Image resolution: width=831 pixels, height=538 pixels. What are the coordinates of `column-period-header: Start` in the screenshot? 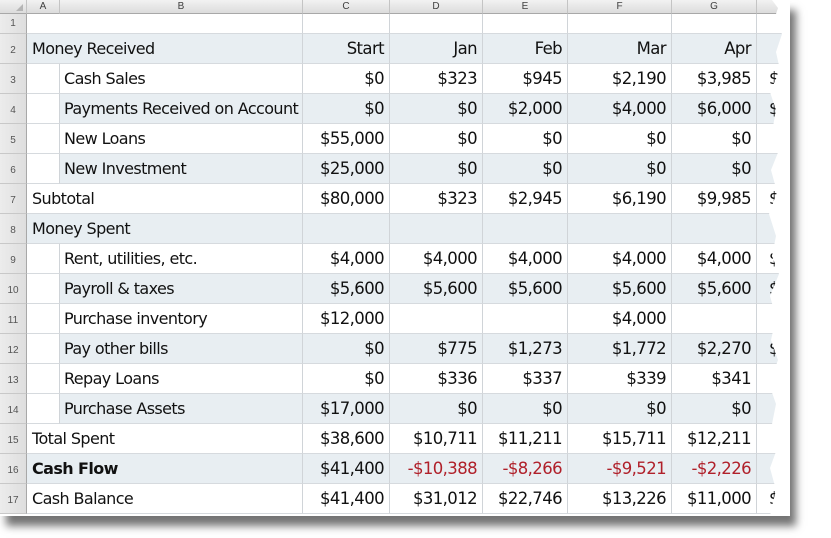 It's located at (346, 49).